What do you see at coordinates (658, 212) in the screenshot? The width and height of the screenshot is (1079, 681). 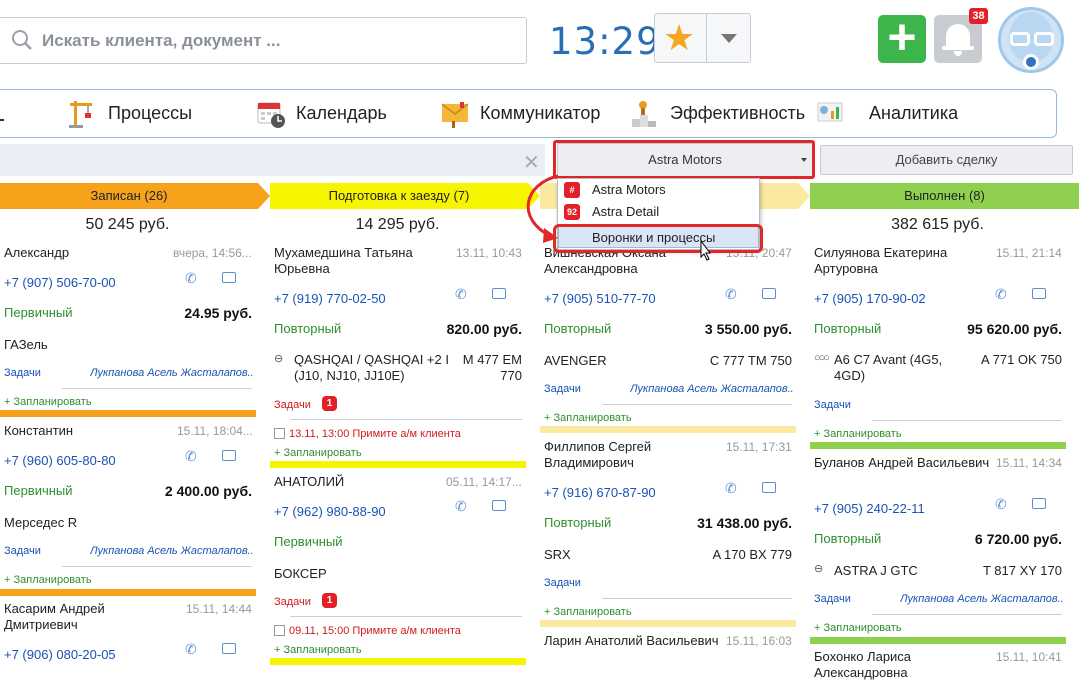 I see `menu-item-astra-detail: 92 Astra Detail` at bounding box center [658, 212].